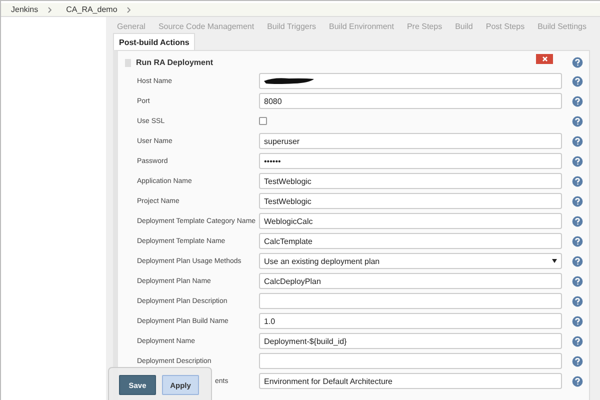 The width and height of the screenshot is (600, 400). I want to click on close-icon, so click(545, 59).